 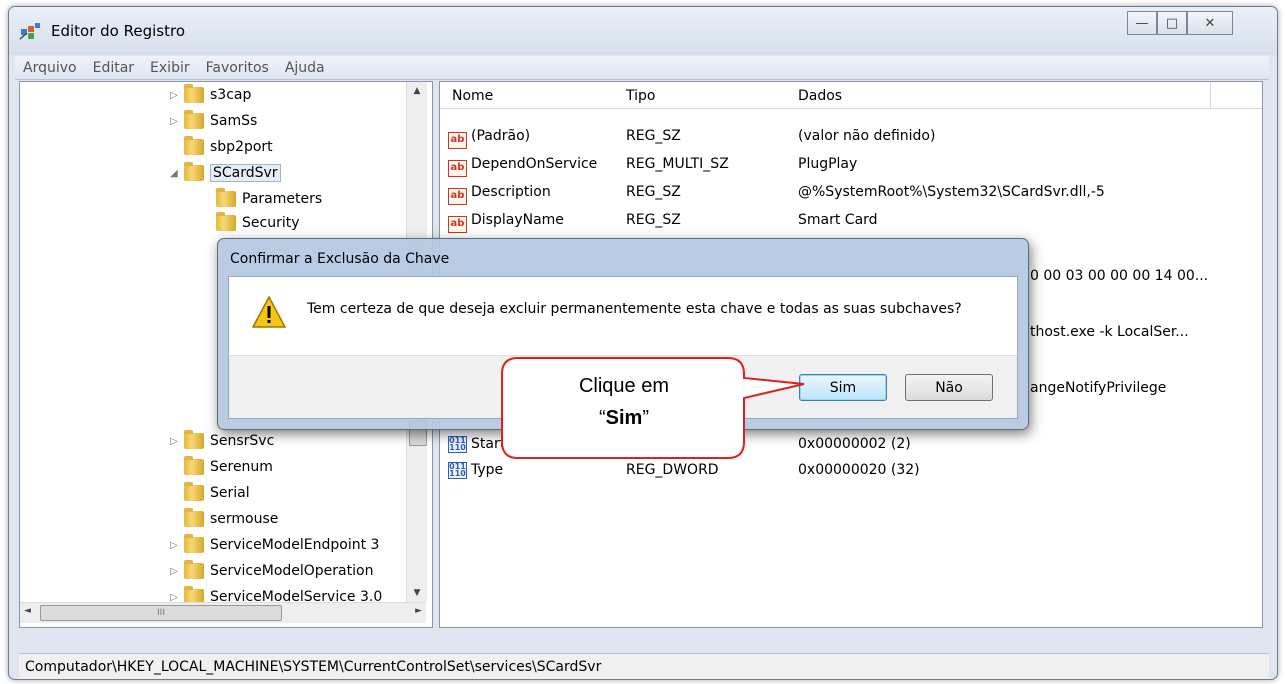 I want to click on menu-exibir: Exibir, so click(x=170, y=68).